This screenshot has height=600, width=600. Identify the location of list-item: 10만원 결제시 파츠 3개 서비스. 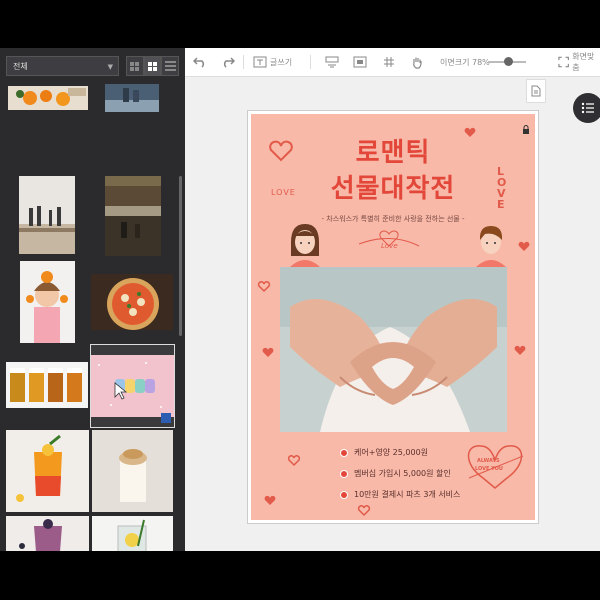
(400, 494).